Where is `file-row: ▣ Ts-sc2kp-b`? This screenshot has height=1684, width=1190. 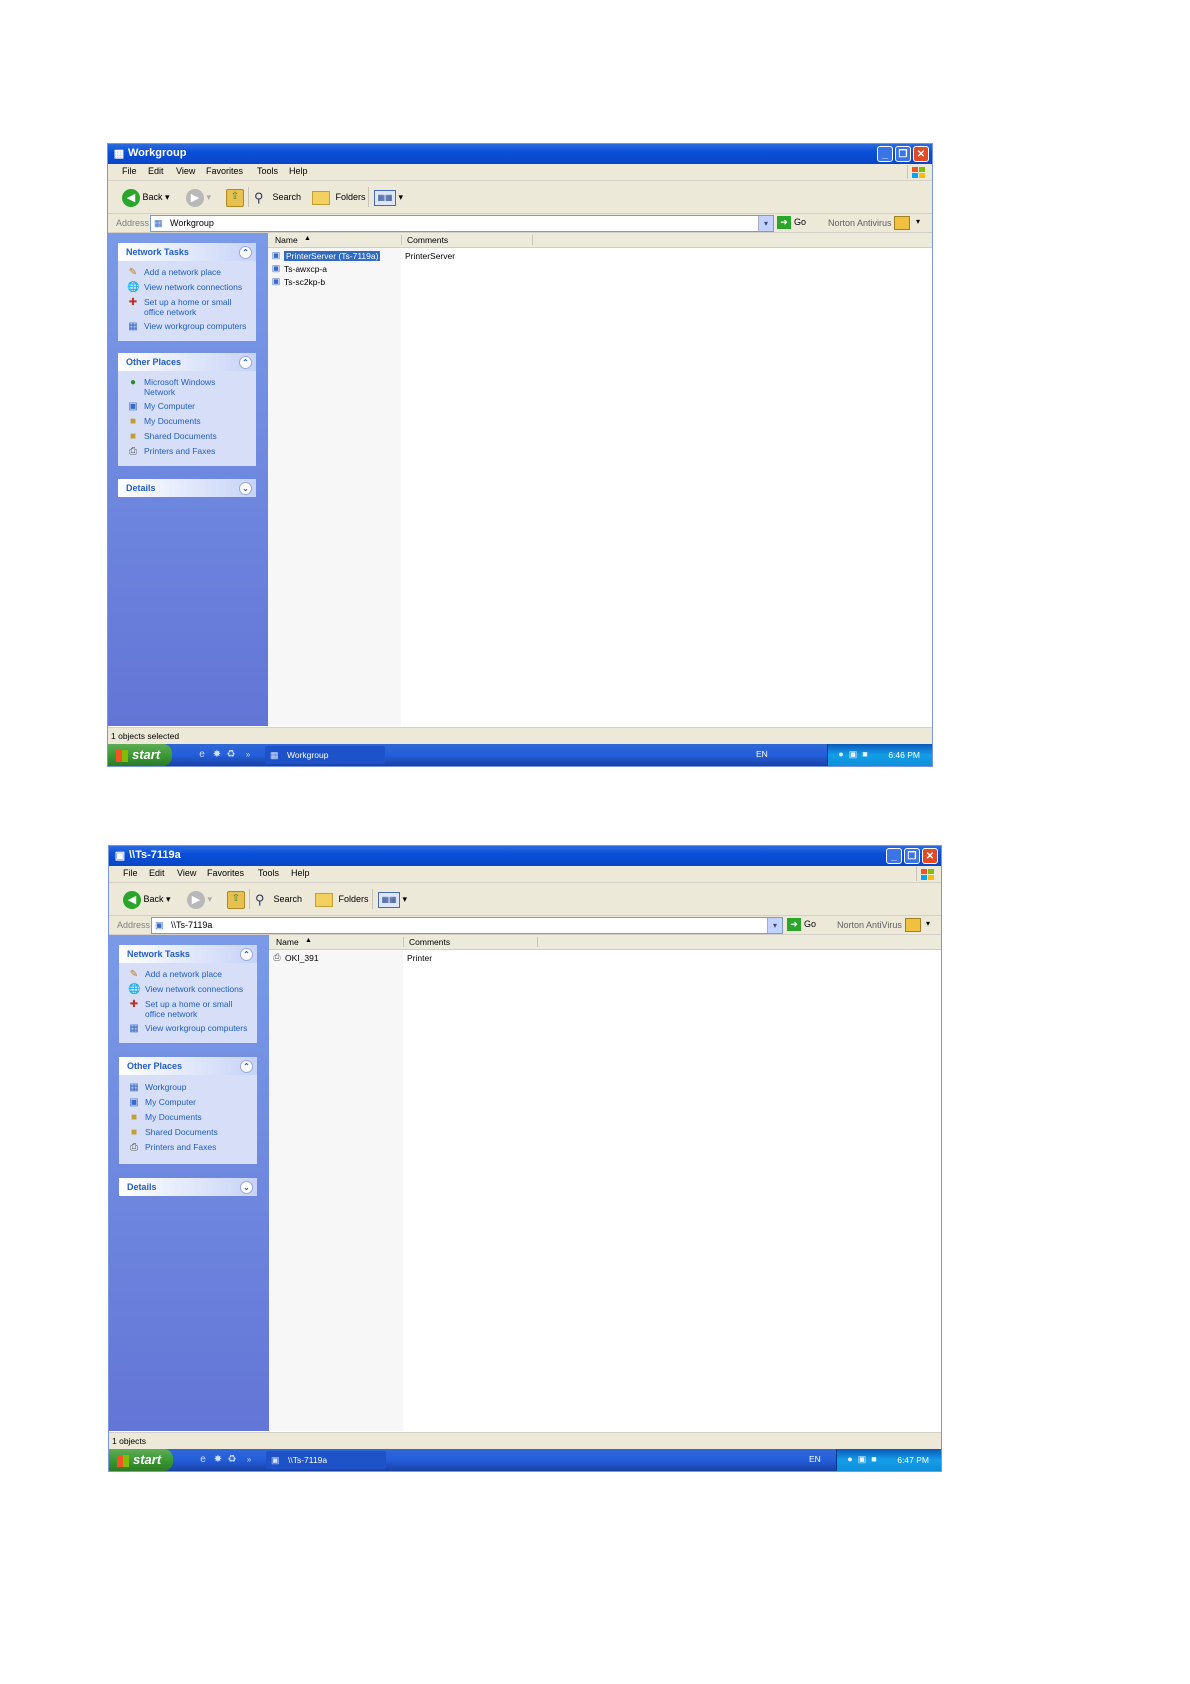 file-row: ▣ Ts-sc2kp-b is located at coordinates (298, 282).